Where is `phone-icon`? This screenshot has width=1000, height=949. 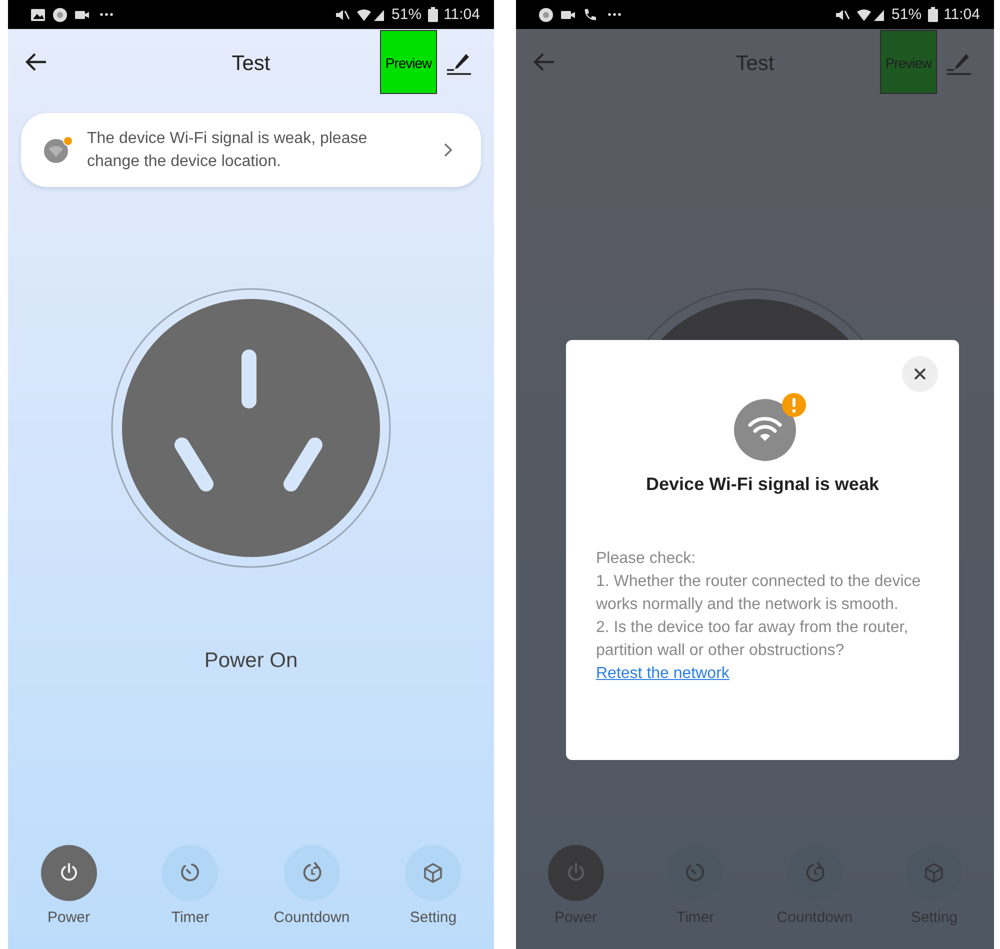
phone-icon is located at coordinates (590, 14).